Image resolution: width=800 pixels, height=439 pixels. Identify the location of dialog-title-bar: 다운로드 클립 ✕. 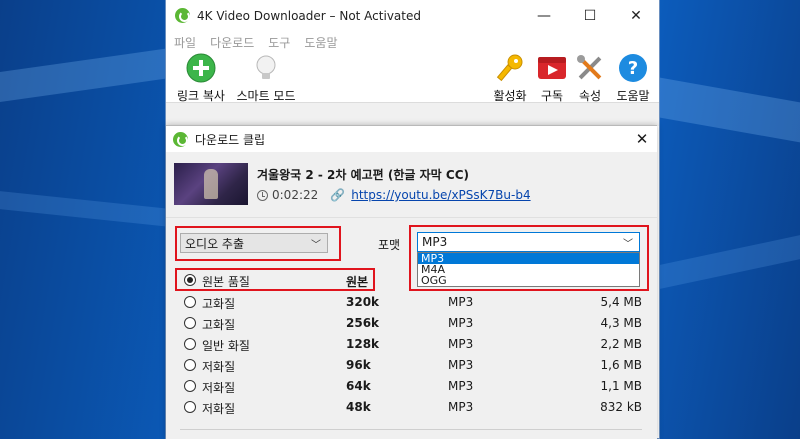
(411, 139).